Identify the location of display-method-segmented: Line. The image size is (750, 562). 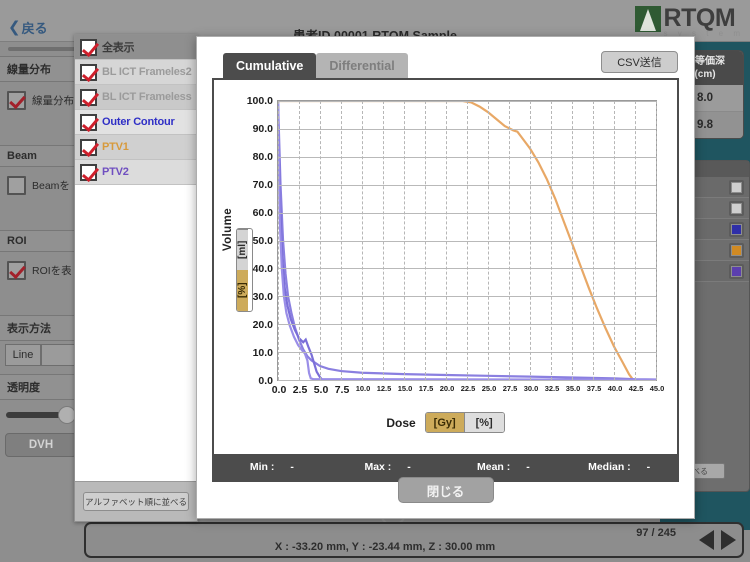
(41, 355).